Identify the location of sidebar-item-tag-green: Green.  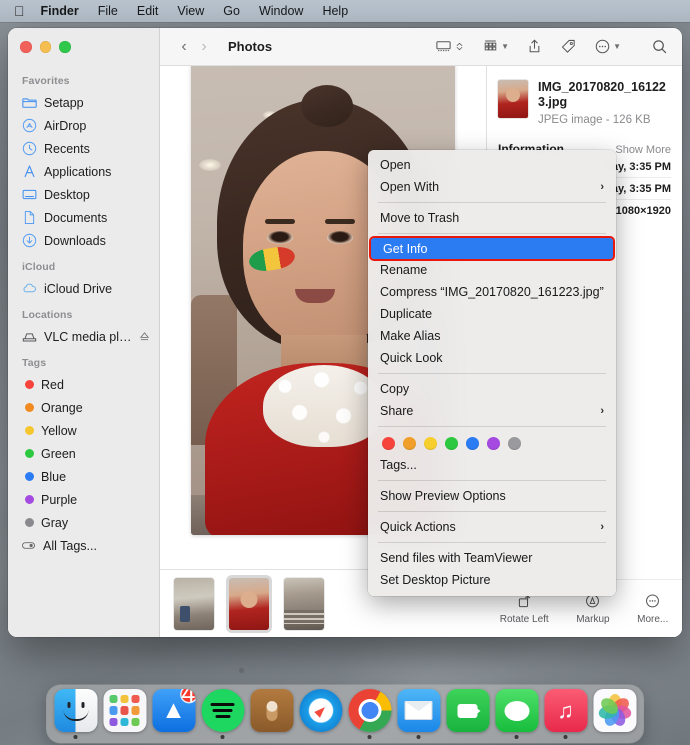
(83, 453).